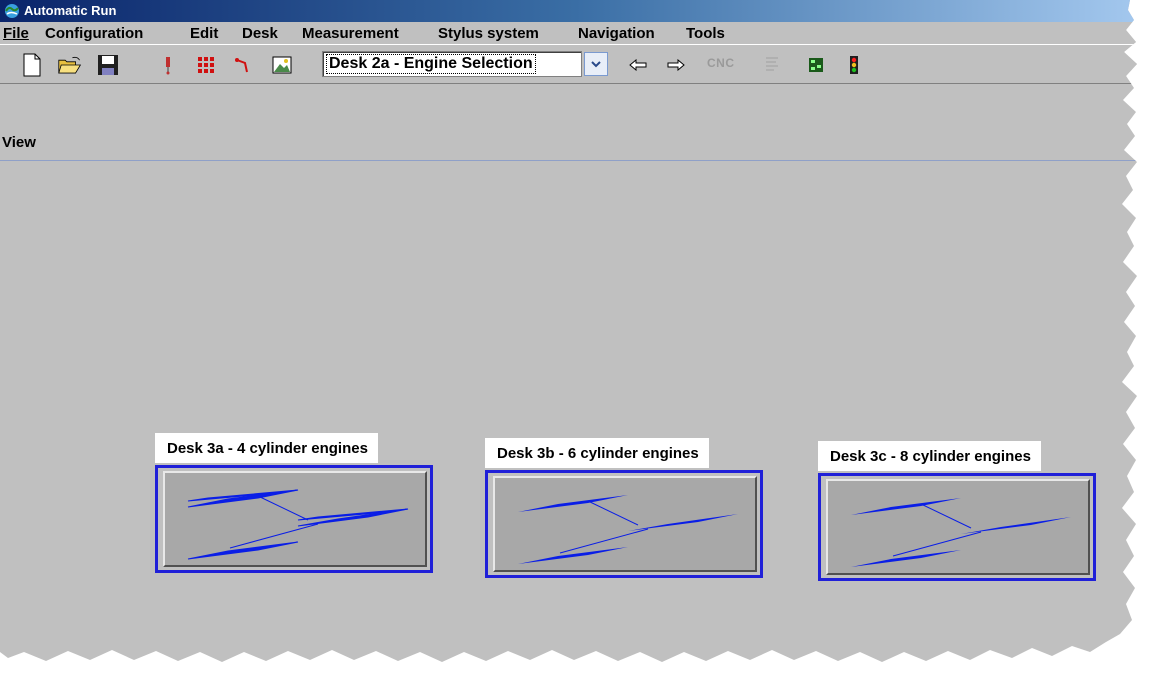 The height and width of the screenshot is (677, 1151). What do you see at coordinates (244, 65) in the screenshot?
I see `path-icon` at bounding box center [244, 65].